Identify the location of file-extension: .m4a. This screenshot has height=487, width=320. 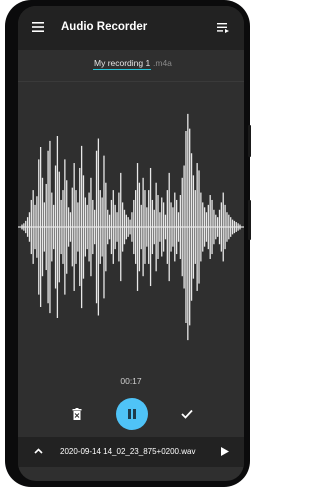
(162, 63).